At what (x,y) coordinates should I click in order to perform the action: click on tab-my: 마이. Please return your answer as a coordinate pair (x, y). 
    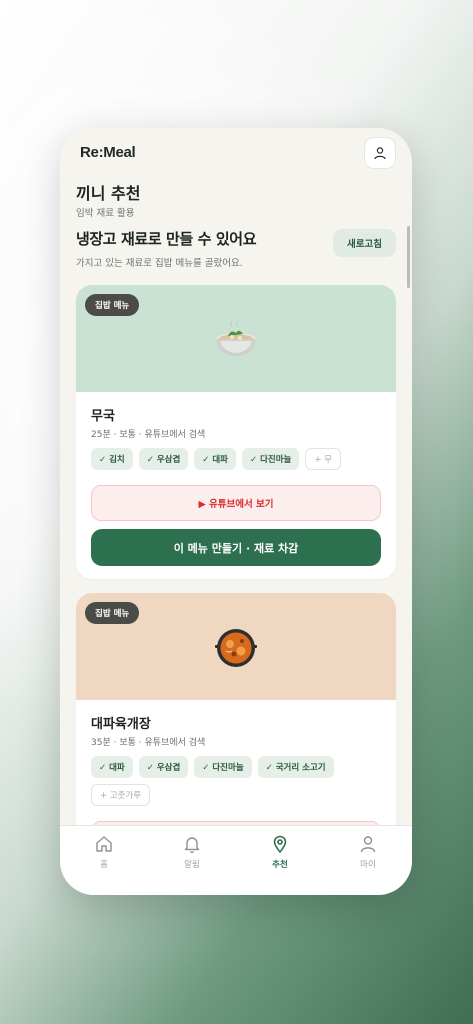
    Looking at the image, I should click on (368, 860).